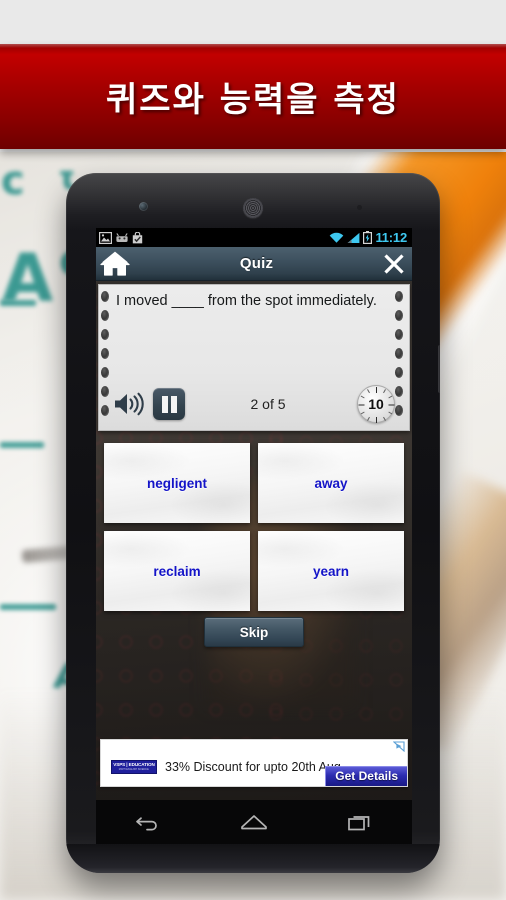  I want to click on question-text: I moved ____ from the spot immediately., so click(246, 301).